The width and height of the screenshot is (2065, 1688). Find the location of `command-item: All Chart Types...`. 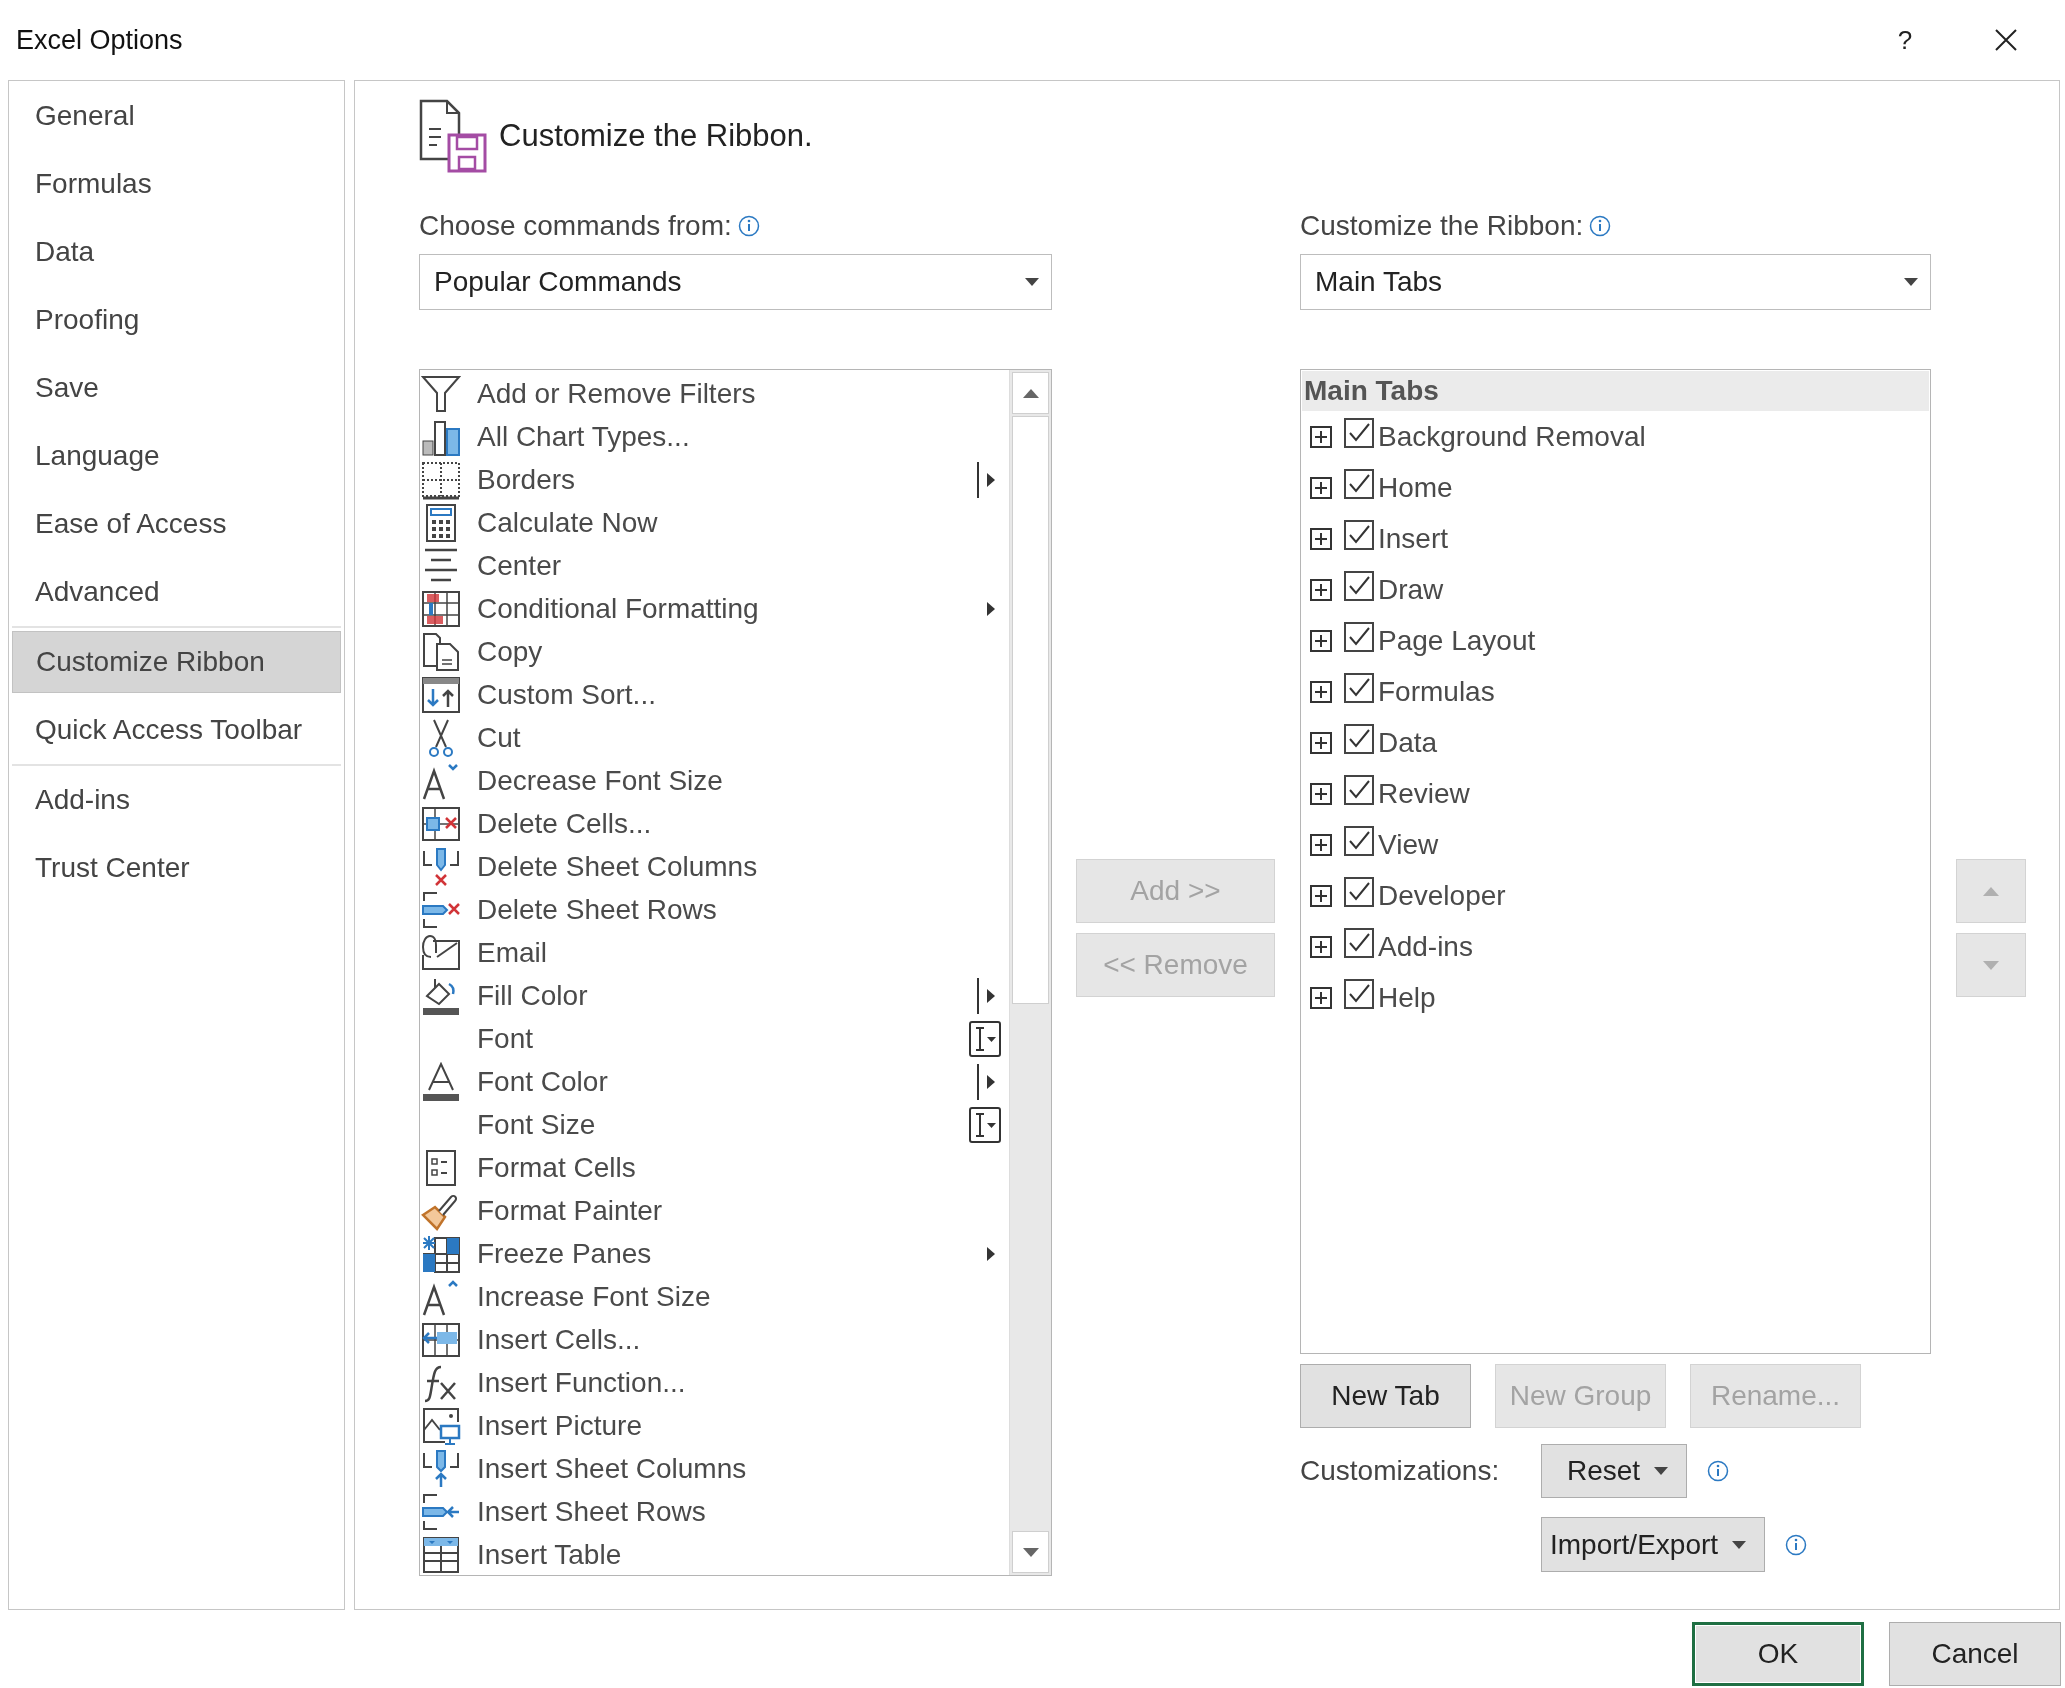

command-item: All Chart Types... is located at coordinates (714, 436).